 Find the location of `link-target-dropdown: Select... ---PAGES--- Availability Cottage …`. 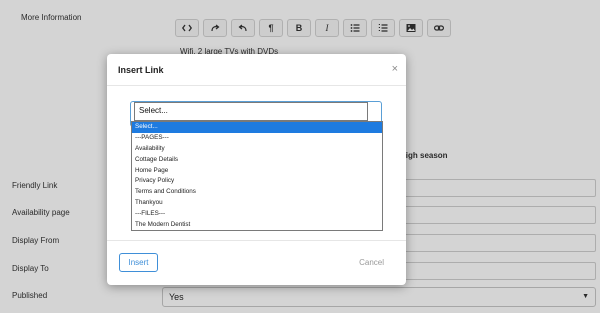

link-target-dropdown: Select... ---PAGES--- Availability Cottage … is located at coordinates (257, 176).